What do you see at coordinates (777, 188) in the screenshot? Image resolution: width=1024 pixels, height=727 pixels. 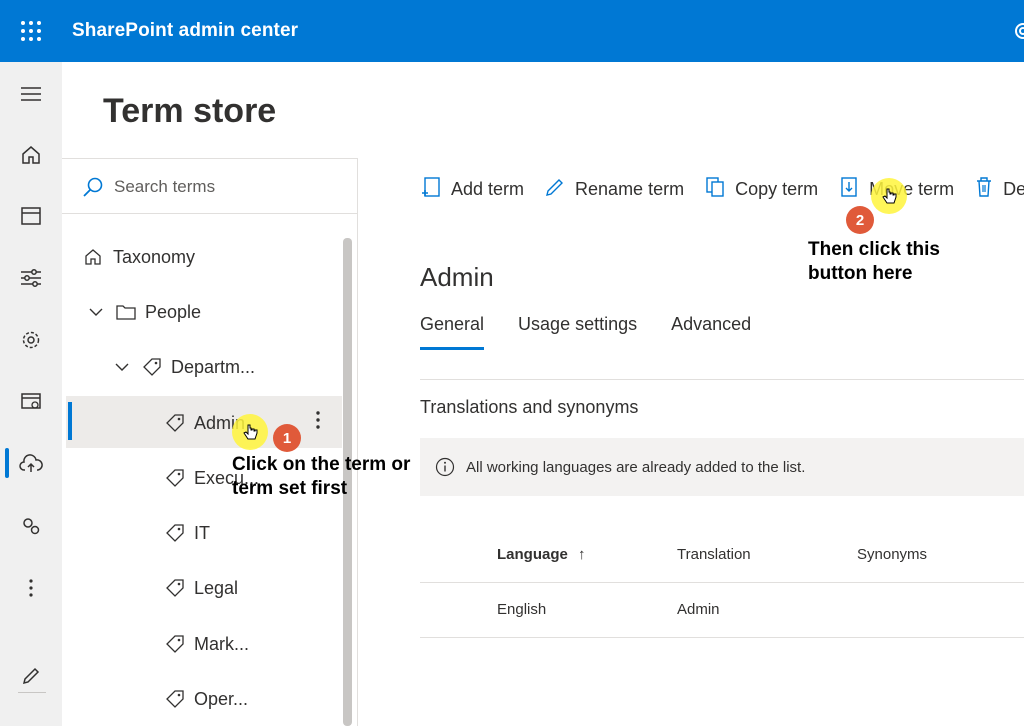 I see `copy-term-label: Copy term` at bounding box center [777, 188].